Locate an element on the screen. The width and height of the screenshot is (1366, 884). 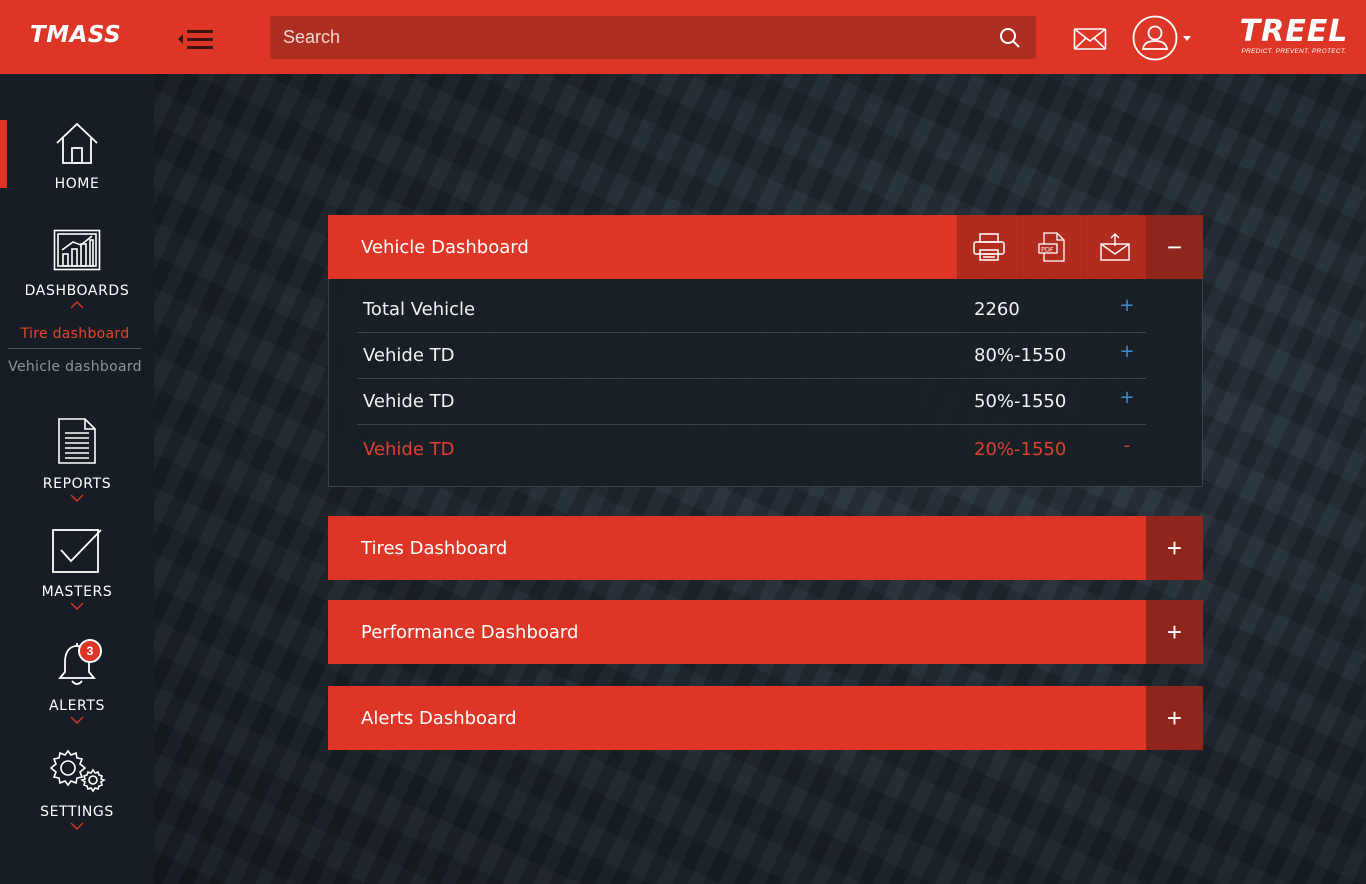
sidebar-item-home: HOME is located at coordinates (77, 156).